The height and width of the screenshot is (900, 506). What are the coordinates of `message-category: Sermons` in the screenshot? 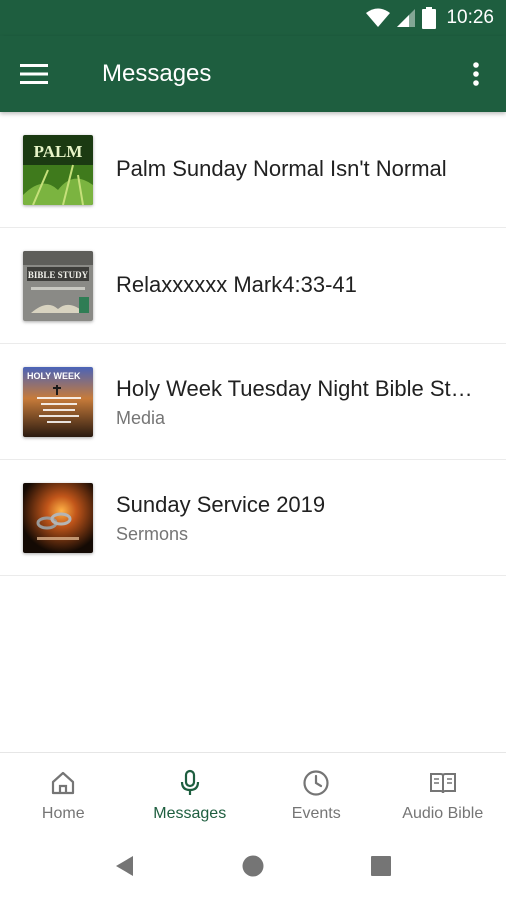 It's located at (152, 534).